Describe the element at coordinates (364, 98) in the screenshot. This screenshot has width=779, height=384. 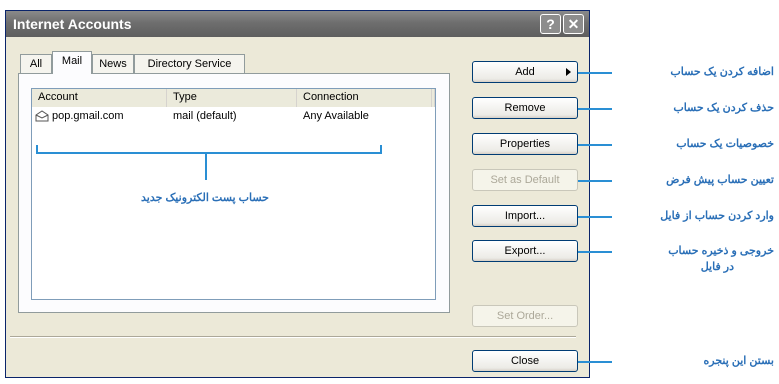
I see `column-header-connection: Connection` at that location.